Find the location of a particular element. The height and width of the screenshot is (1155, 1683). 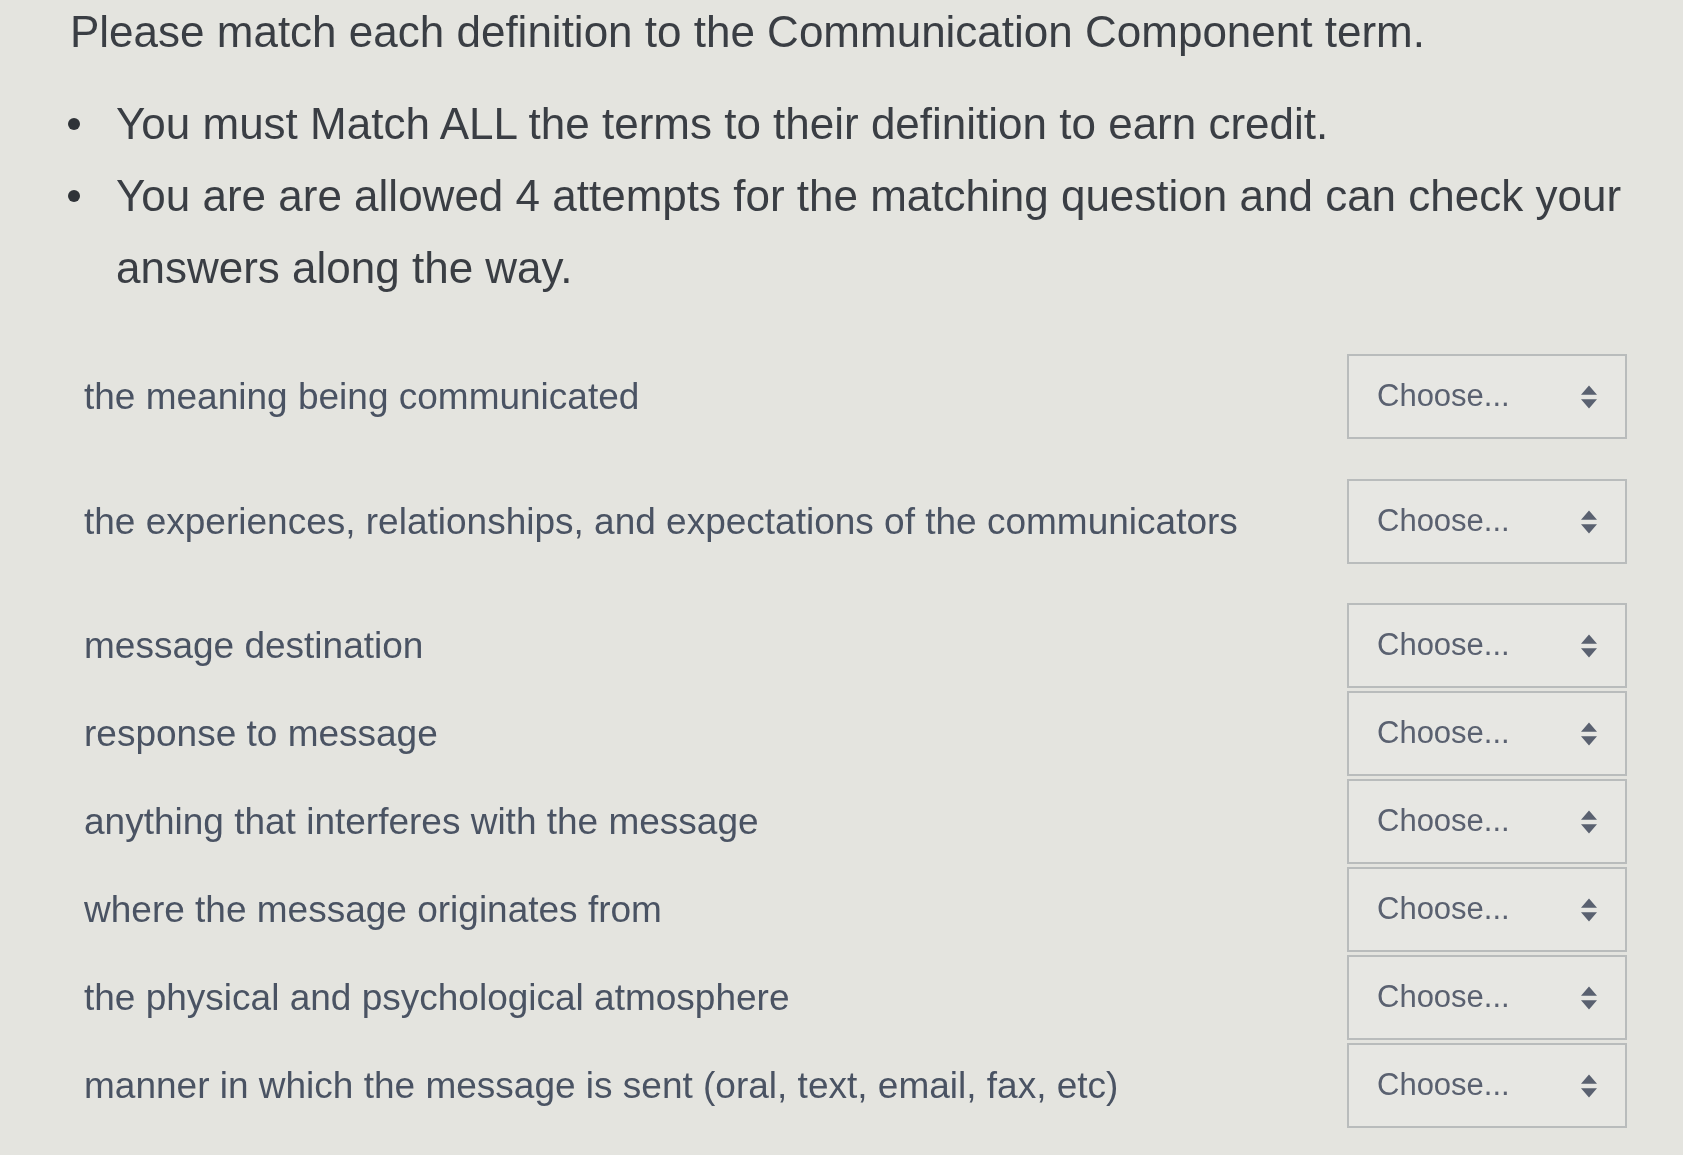

definition-text: where the message originates from is located at coordinates (373, 909).